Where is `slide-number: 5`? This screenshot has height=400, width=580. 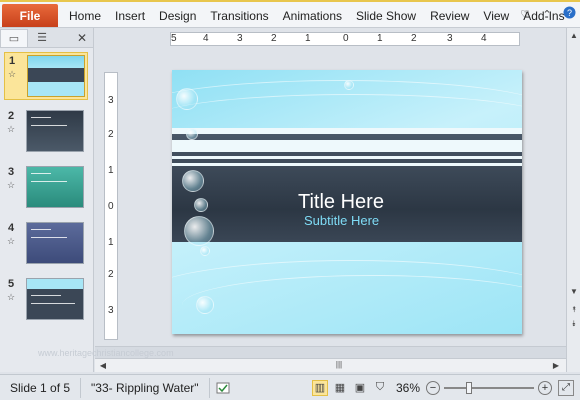 slide-number: 5 is located at coordinates (11, 284).